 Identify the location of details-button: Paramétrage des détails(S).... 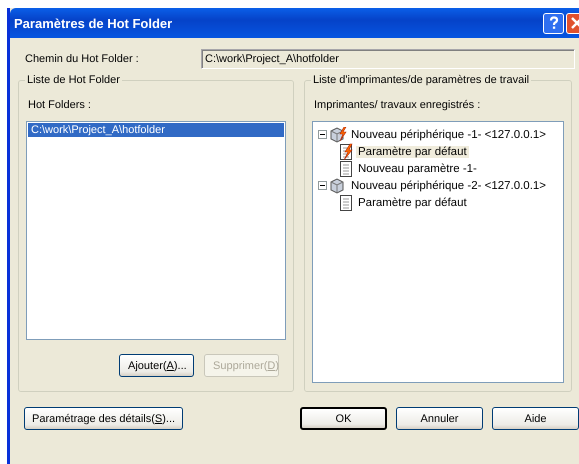
(104, 418).